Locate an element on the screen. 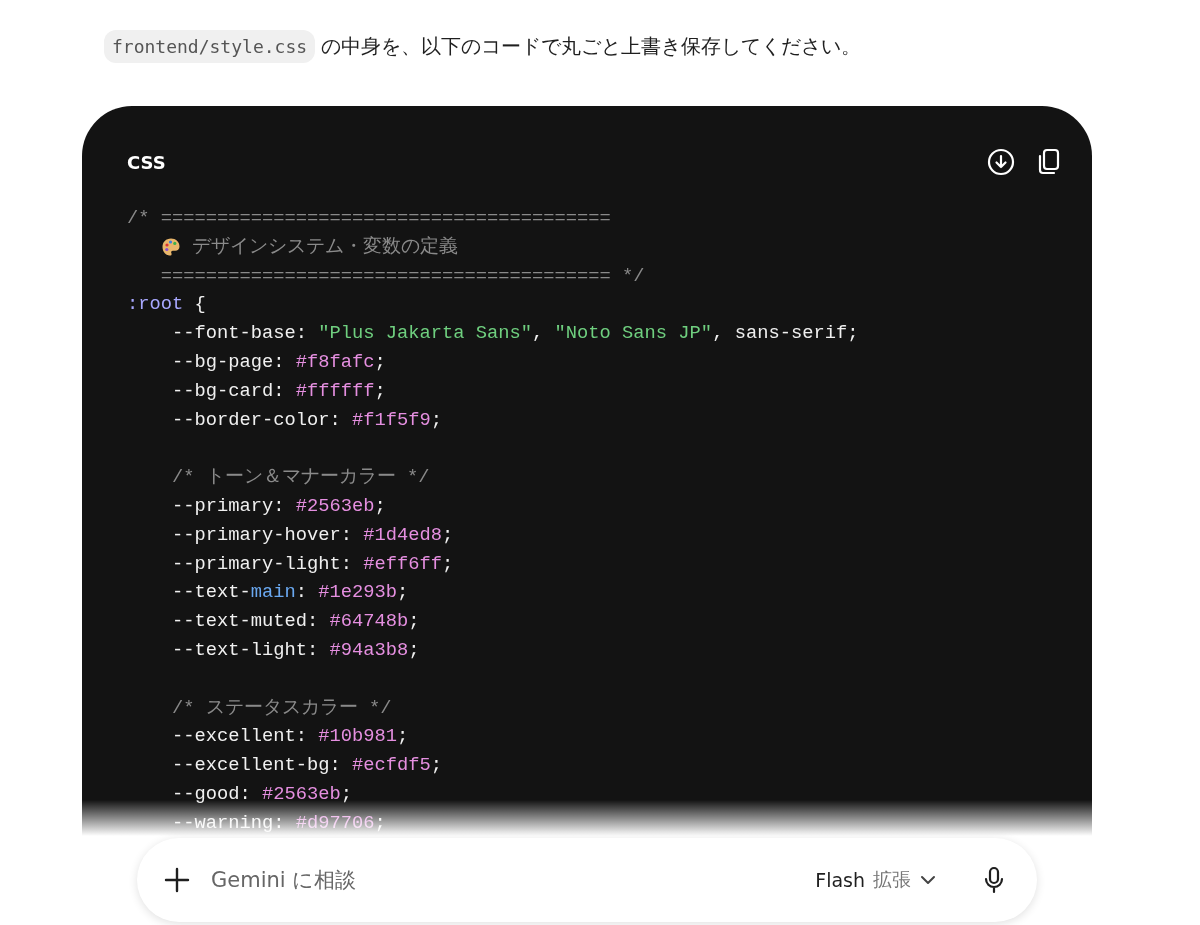 The width and height of the screenshot is (1200, 925). download-button is located at coordinates (1001, 162).